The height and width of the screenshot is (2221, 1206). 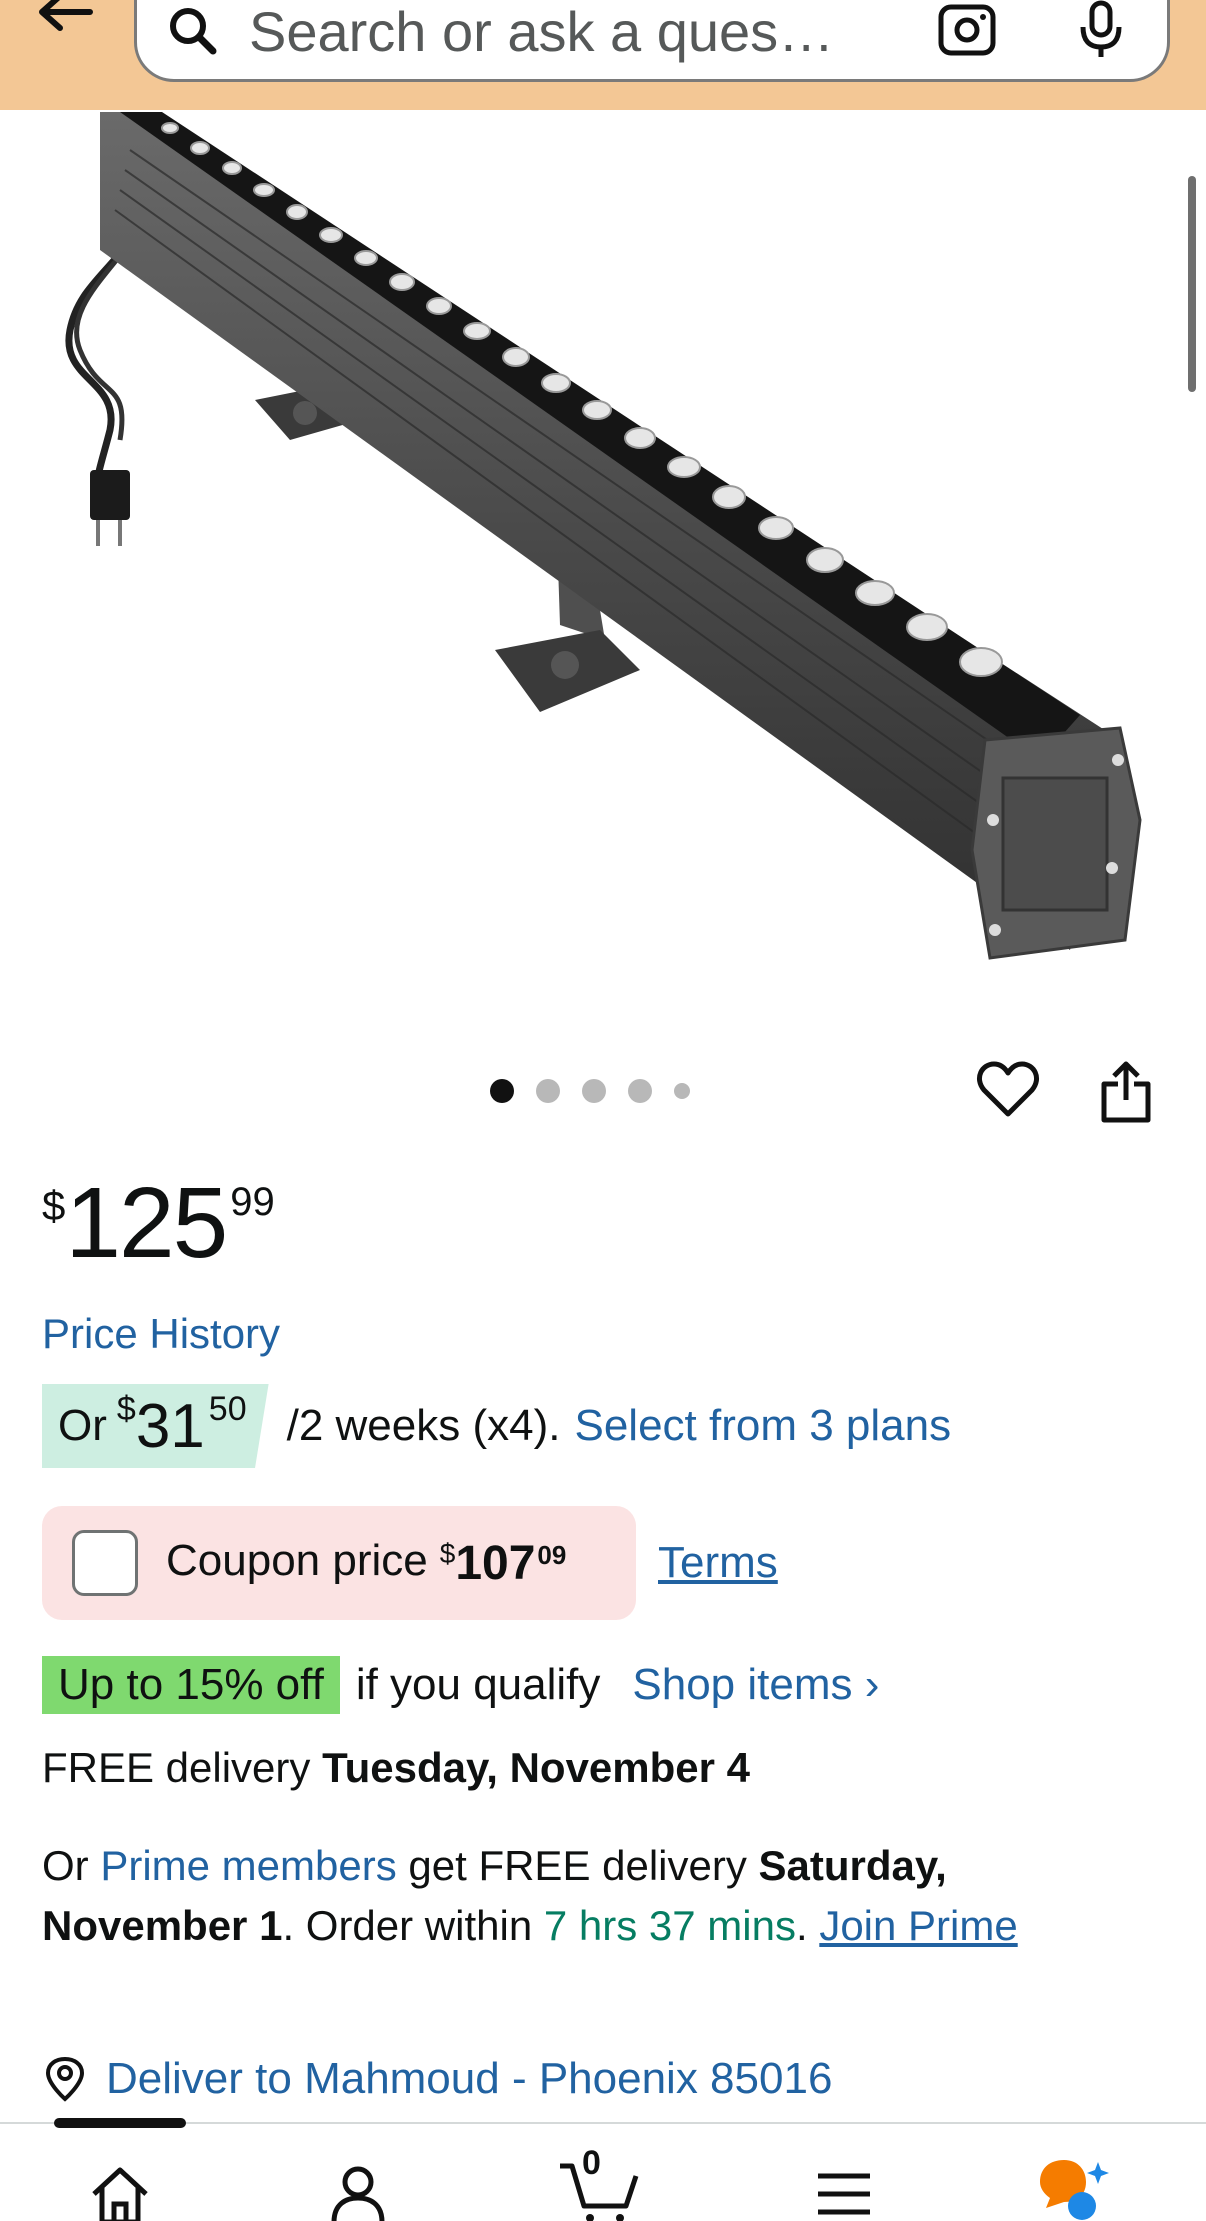 I want to click on cart-button: 0, so click(x=601, y=2182).